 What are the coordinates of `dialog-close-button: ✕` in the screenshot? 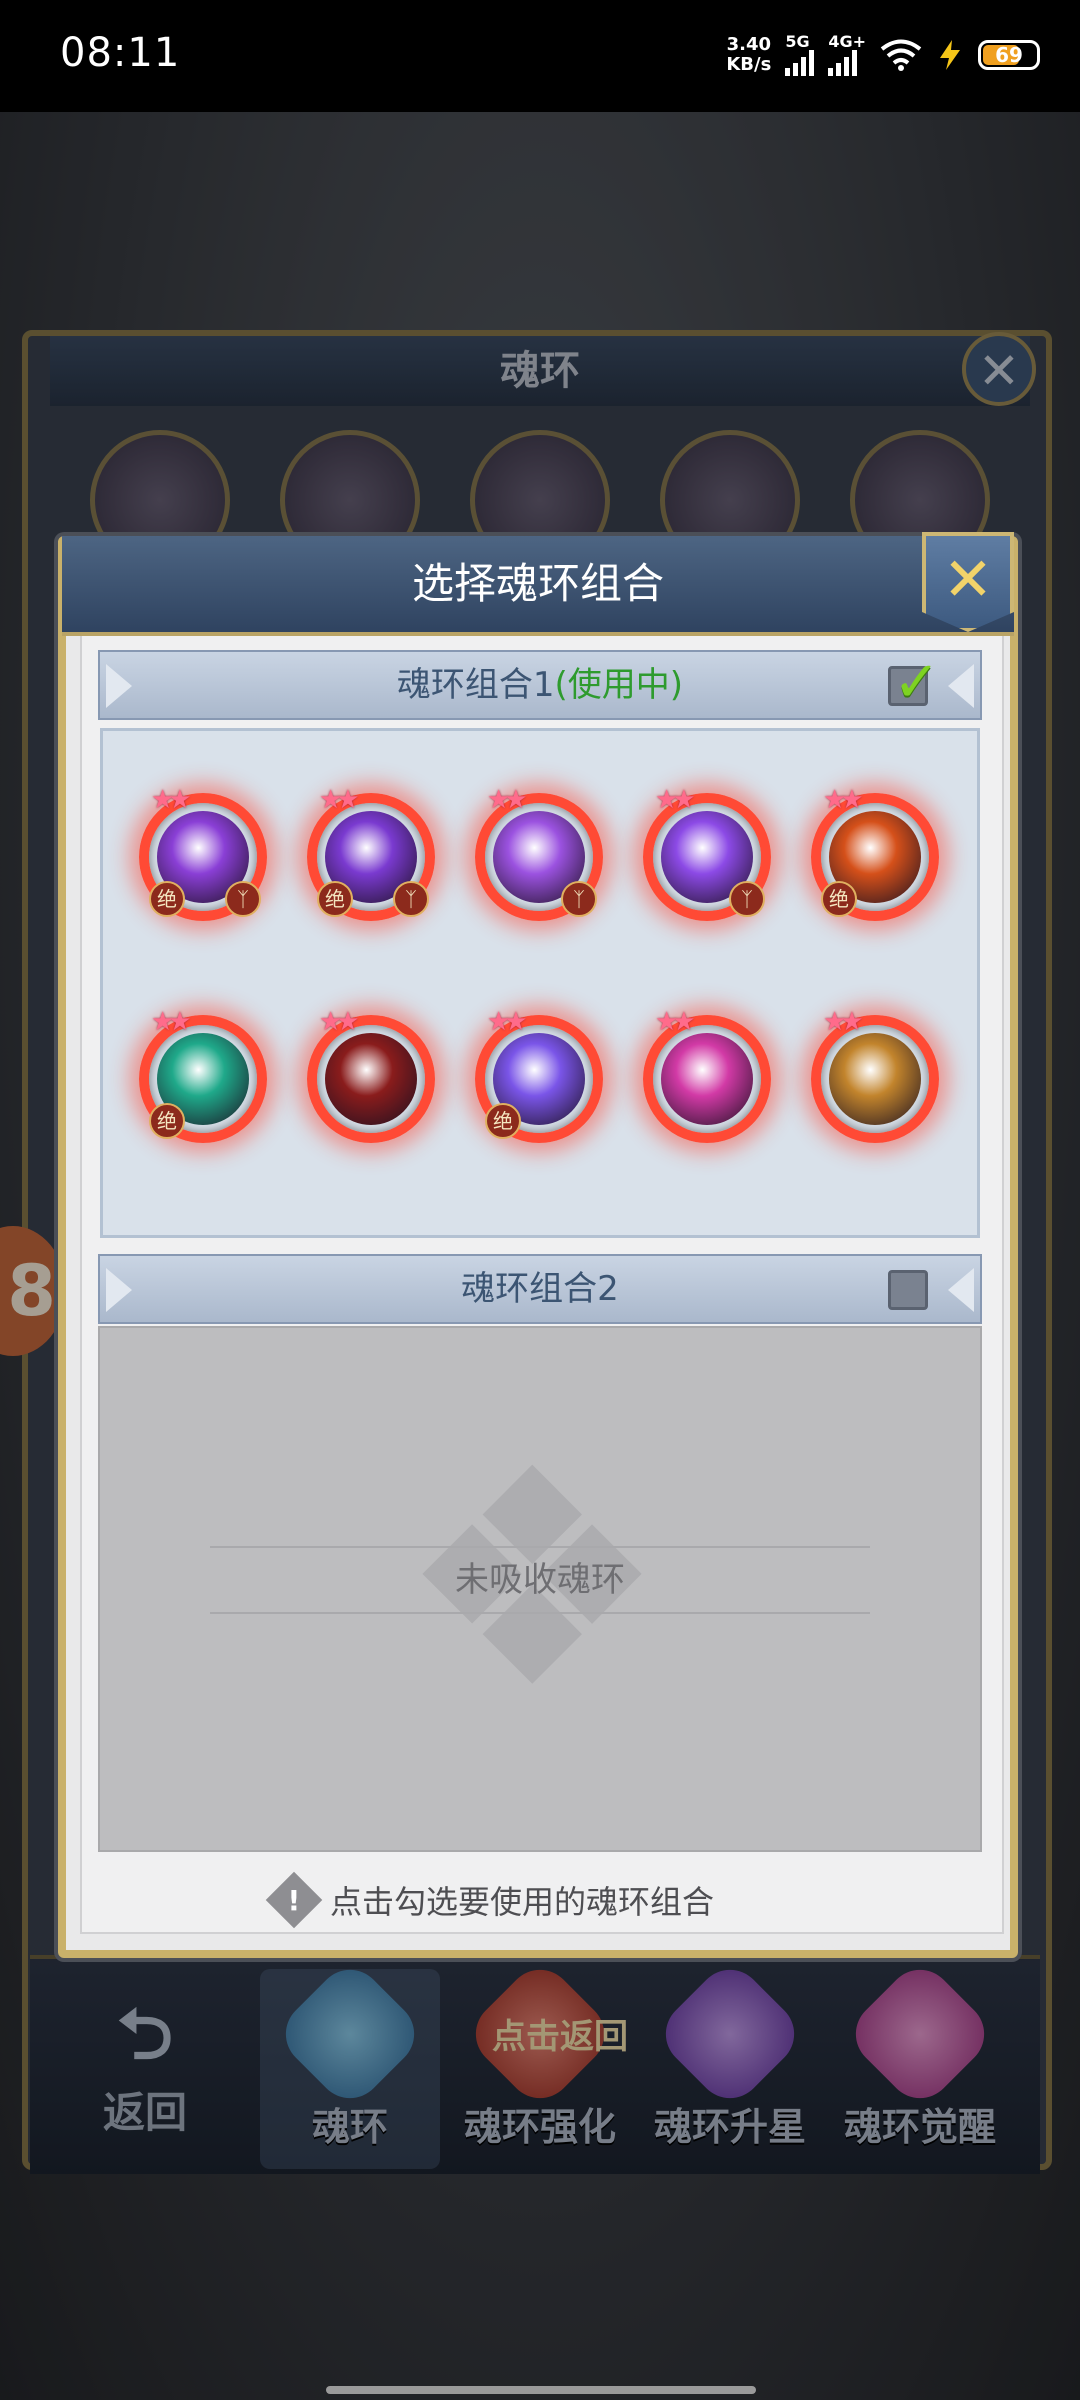 It's located at (968, 582).